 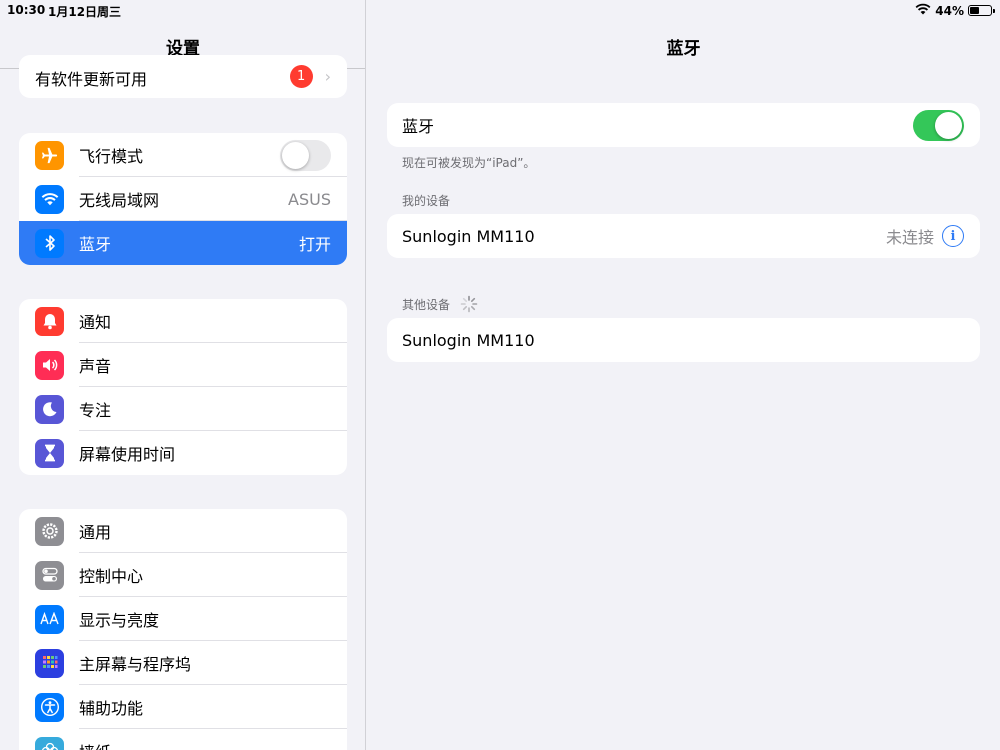 I want to click on bluetooth-toggle-label: 蓝牙, so click(x=418, y=126).